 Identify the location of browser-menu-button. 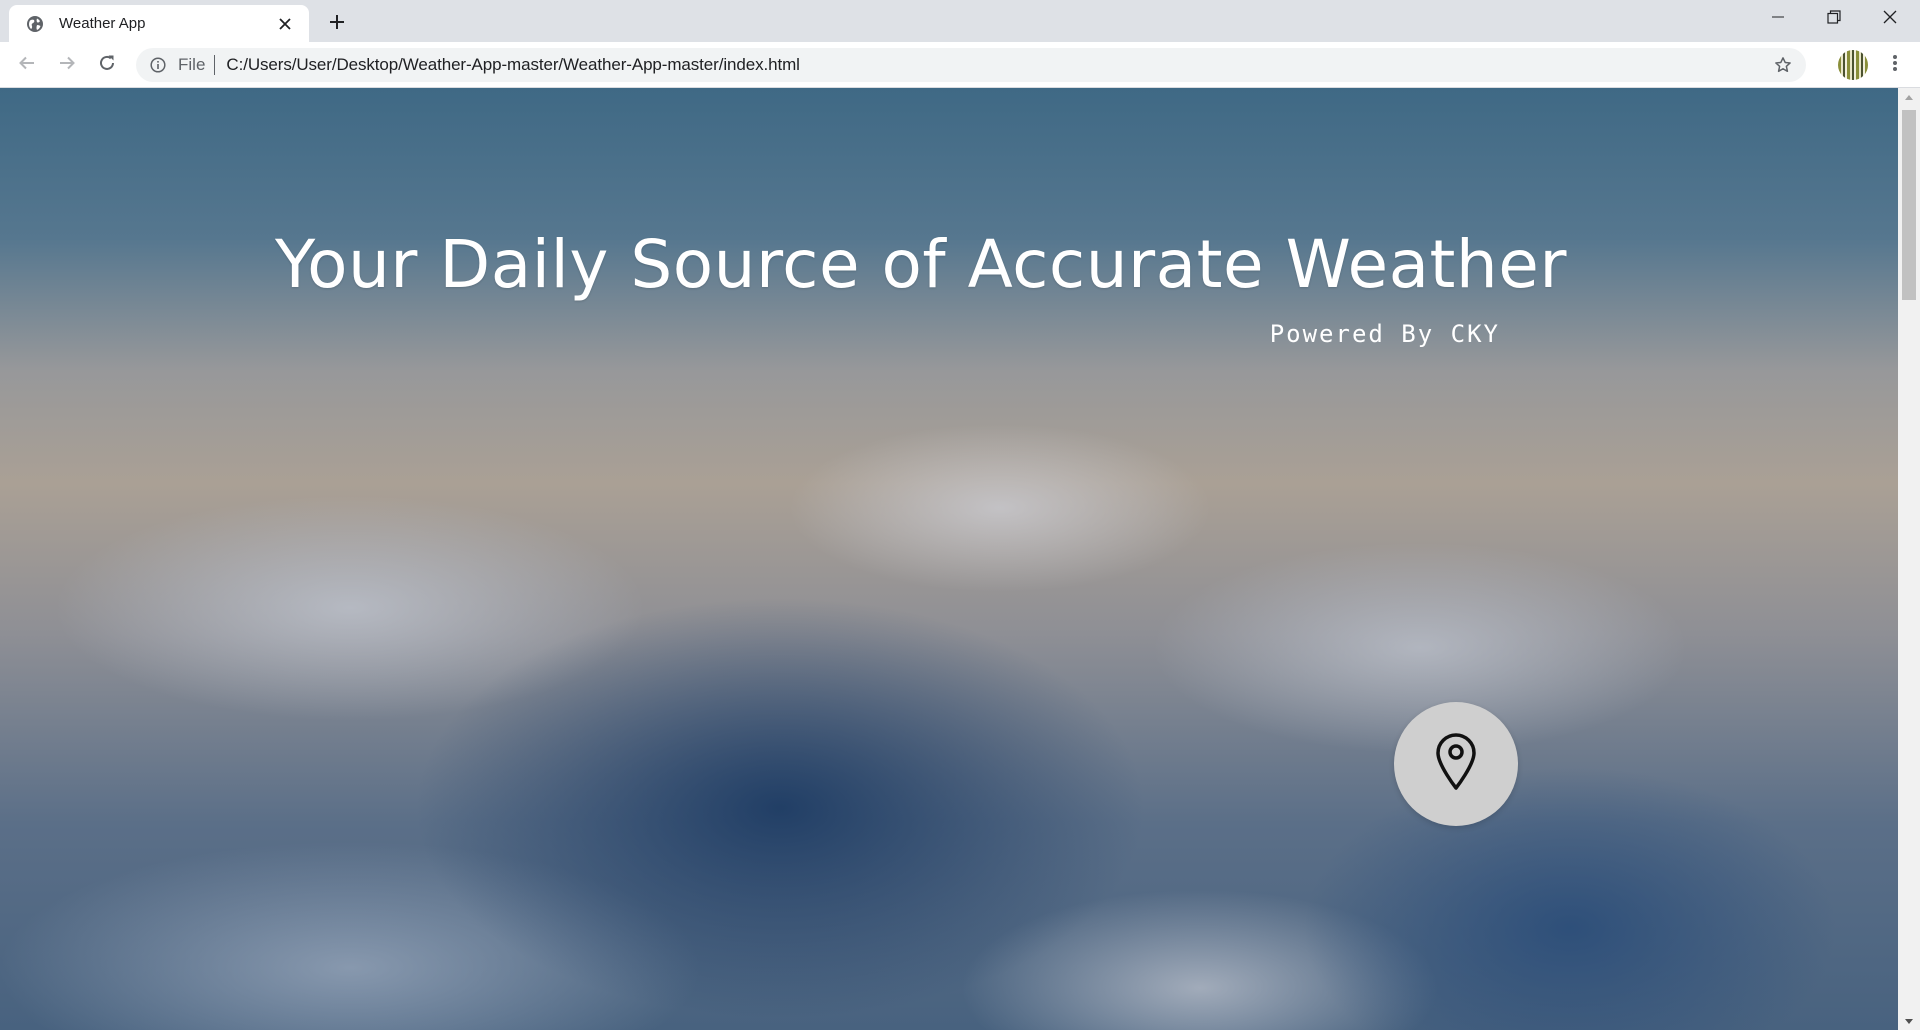
(1895, 65).